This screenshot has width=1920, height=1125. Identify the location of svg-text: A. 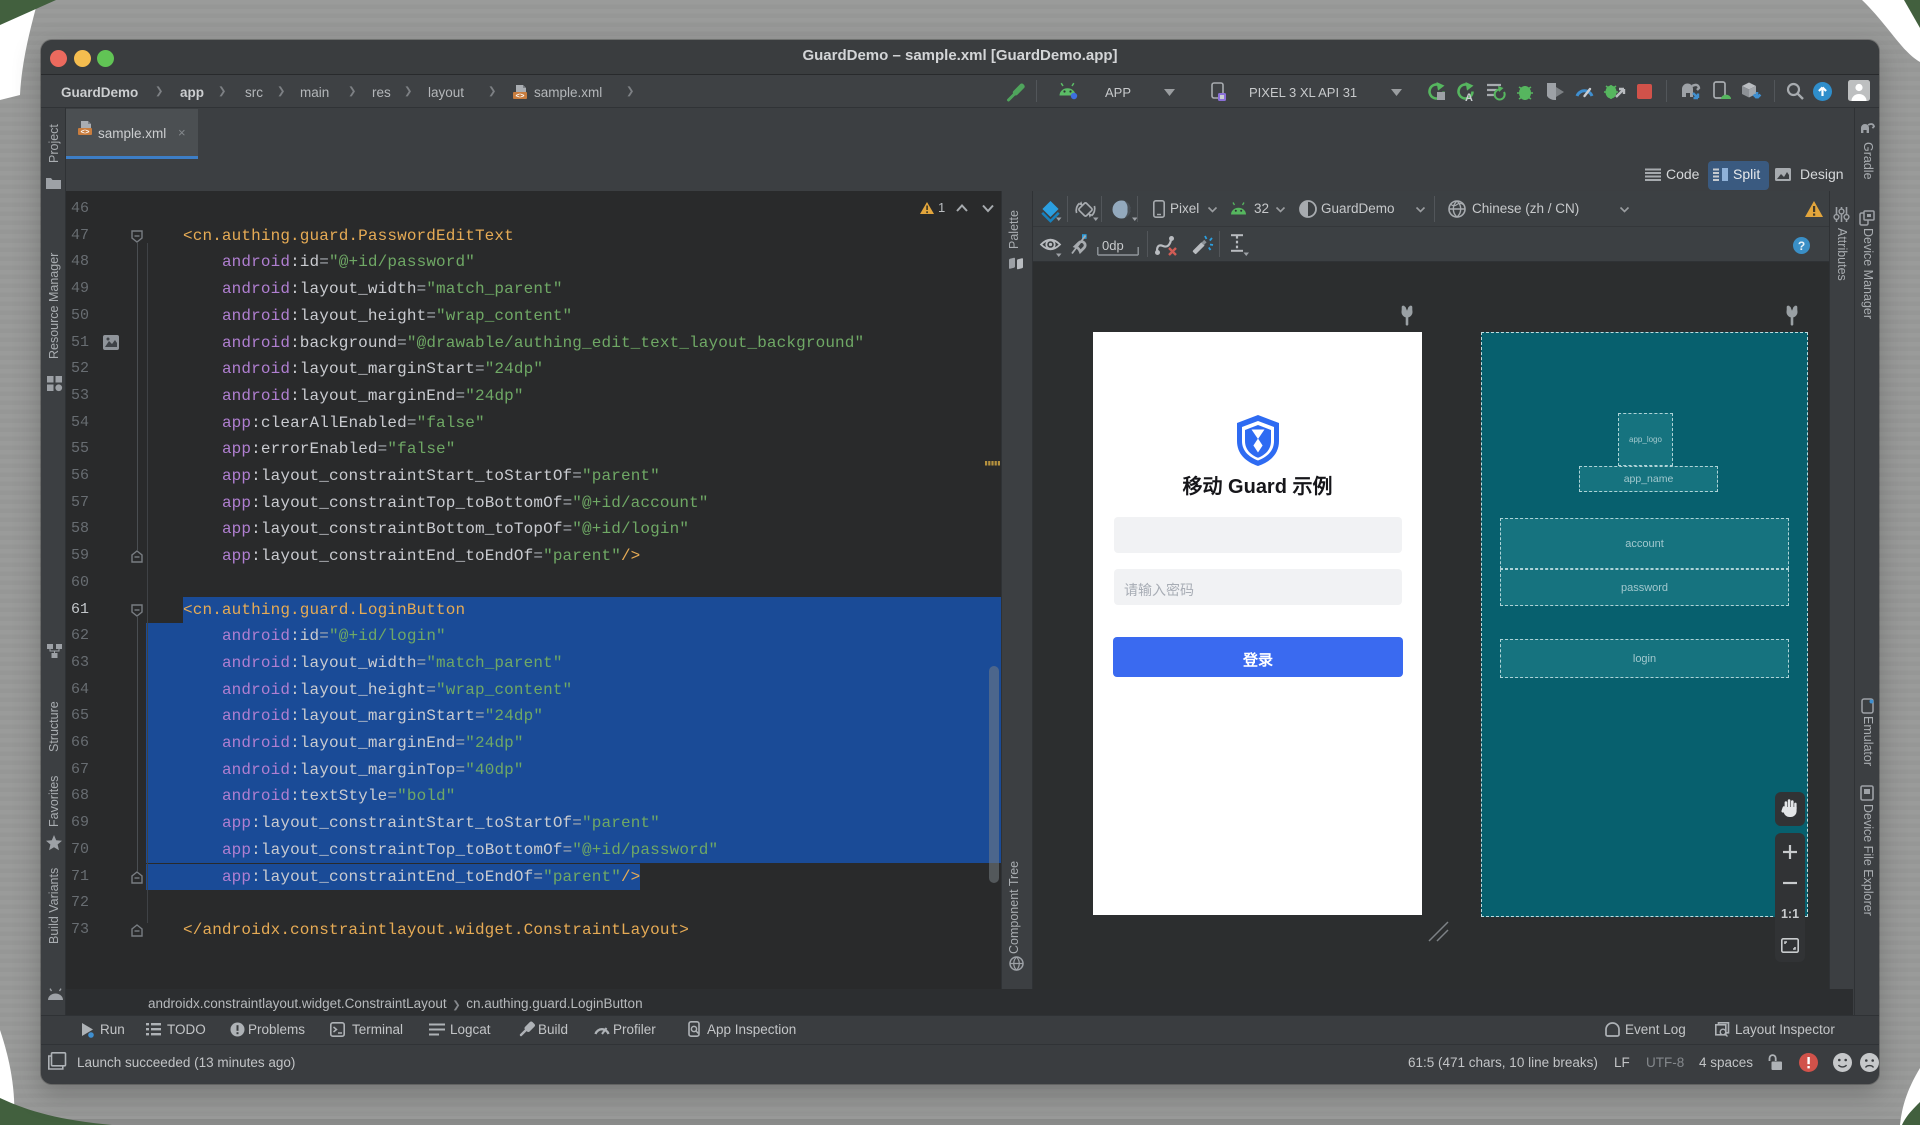
(1469, 98).